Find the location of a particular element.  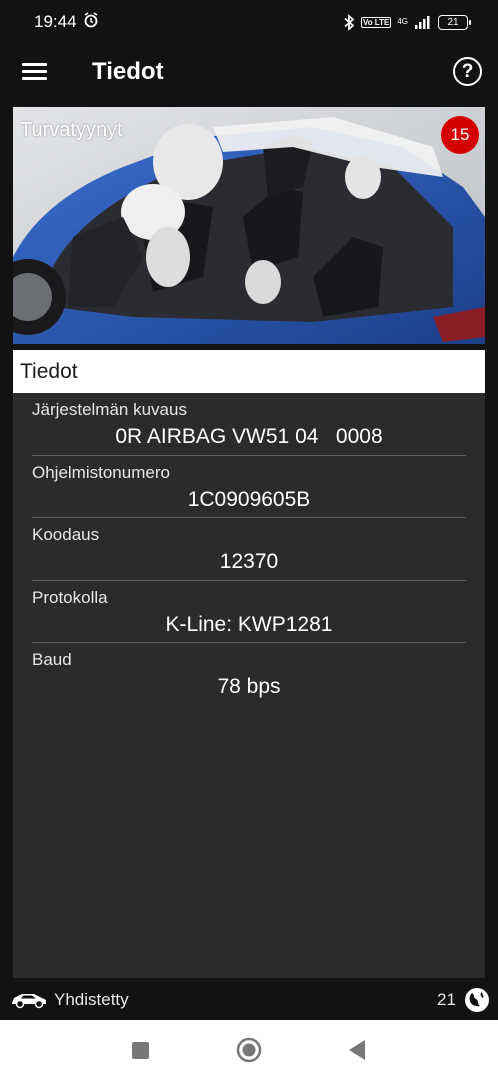

connection-status-bar: Yhdistetty 21 is located at coordinates (249, 1000).